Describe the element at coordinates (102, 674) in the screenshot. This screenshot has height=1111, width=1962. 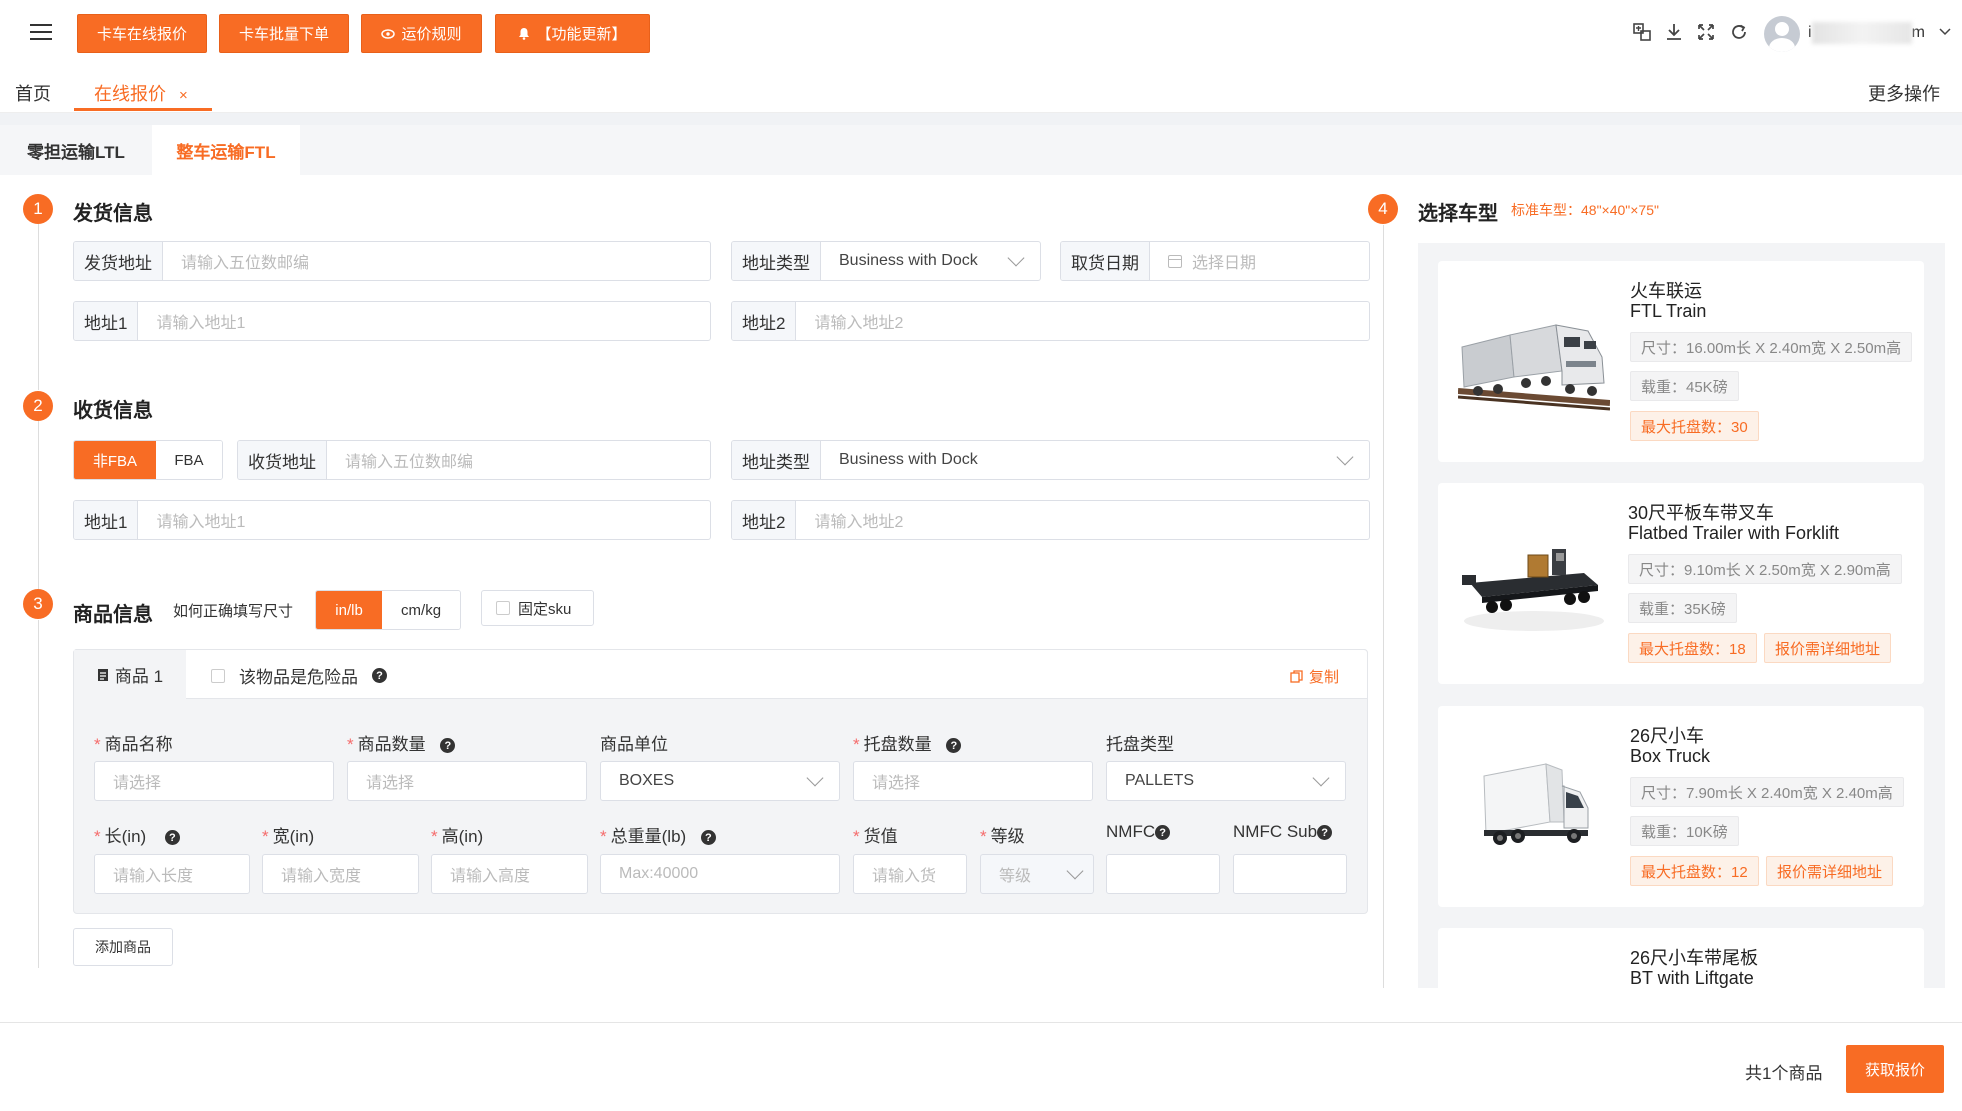
I see `document-icon` at that location.